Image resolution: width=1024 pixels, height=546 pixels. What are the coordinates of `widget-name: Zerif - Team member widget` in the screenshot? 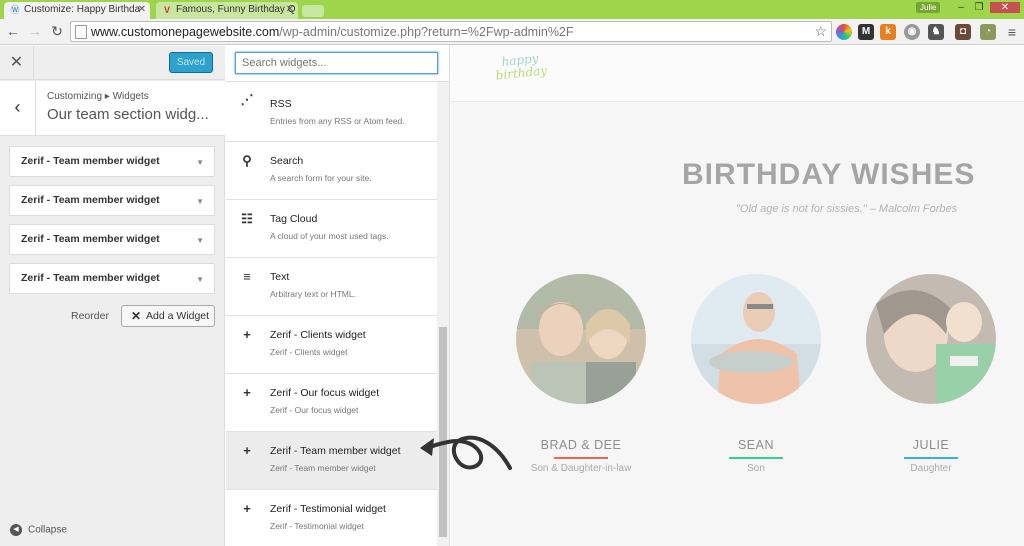 It's located at (335, 451).